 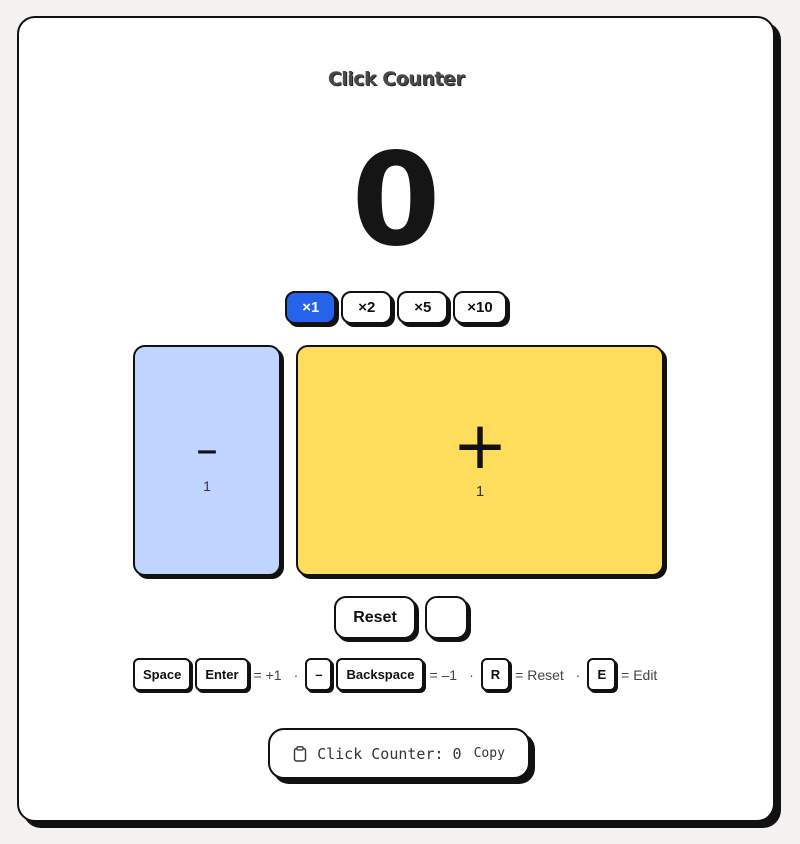 What do you see at coordinates (311, 307) in the screenshot?
I see `multiplier-x1-button: ×1` at bounding box center [311, 307].